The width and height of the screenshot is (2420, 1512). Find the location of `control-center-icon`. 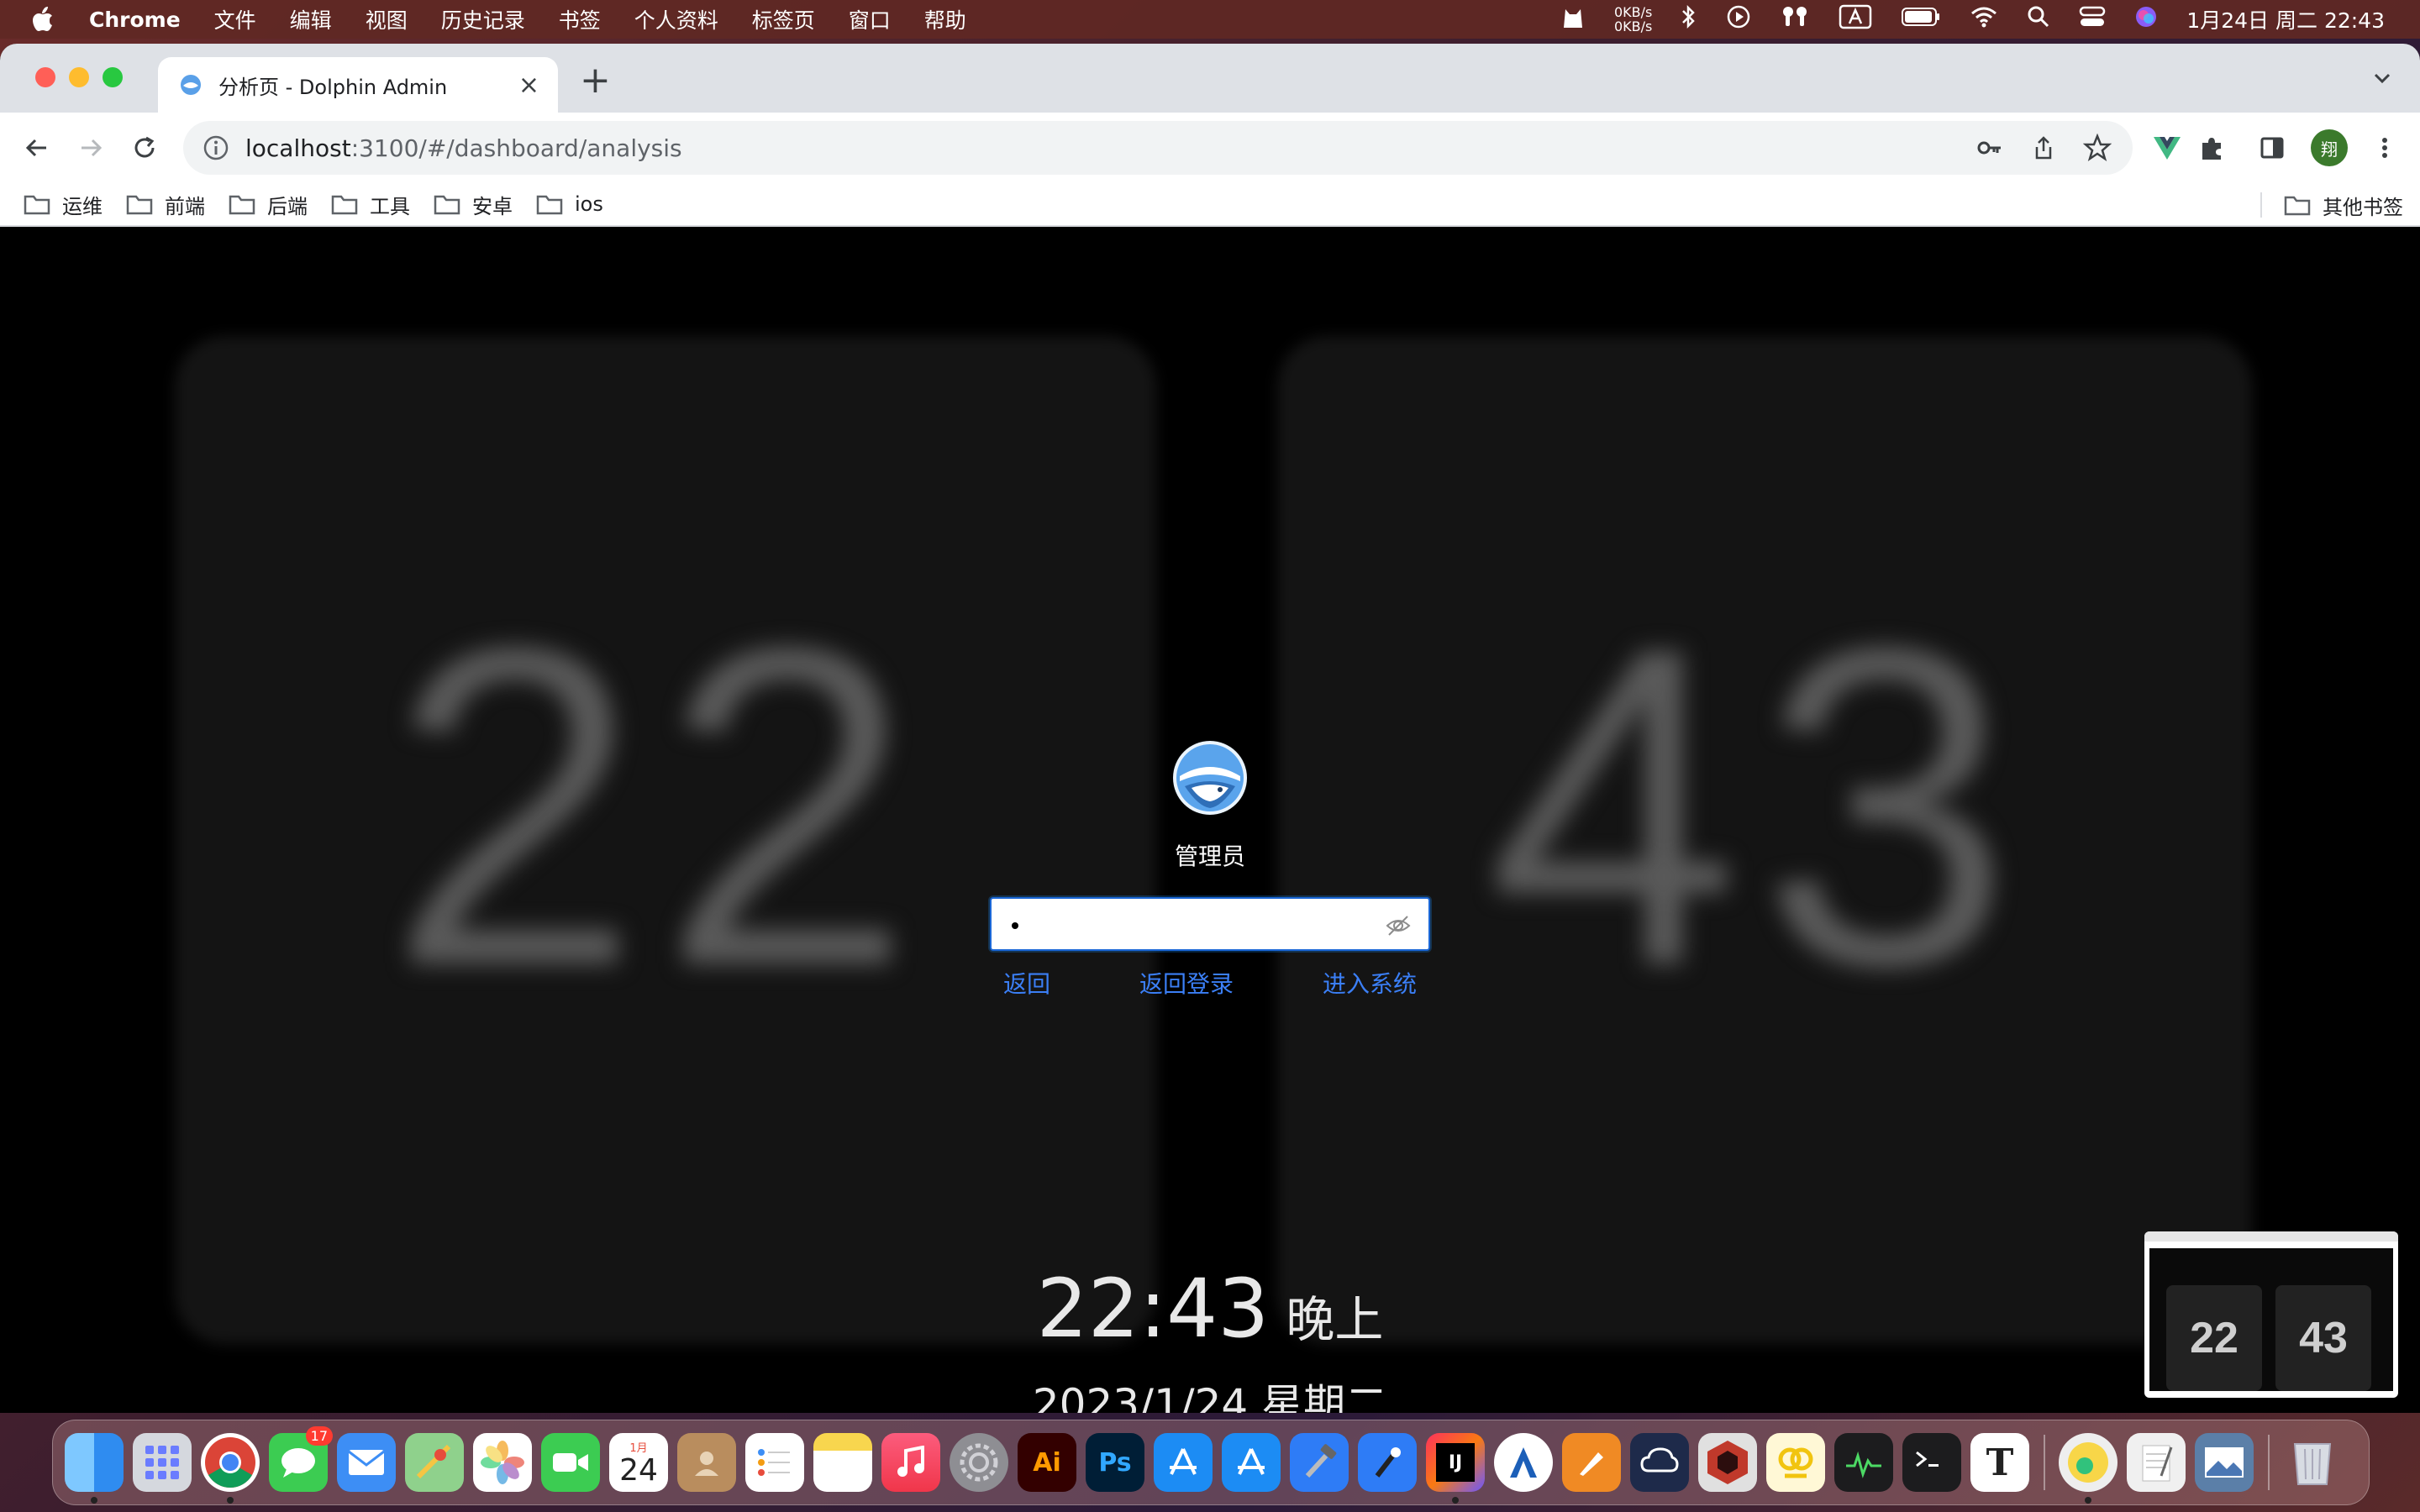

control-center-icon is located at coordinates (2092, 19).